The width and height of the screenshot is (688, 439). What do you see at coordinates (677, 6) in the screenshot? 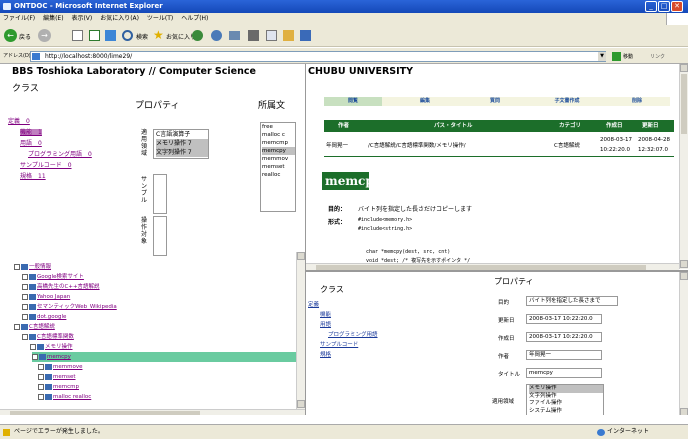
I see `close-button: ✕` at bounding box center [677, 6].